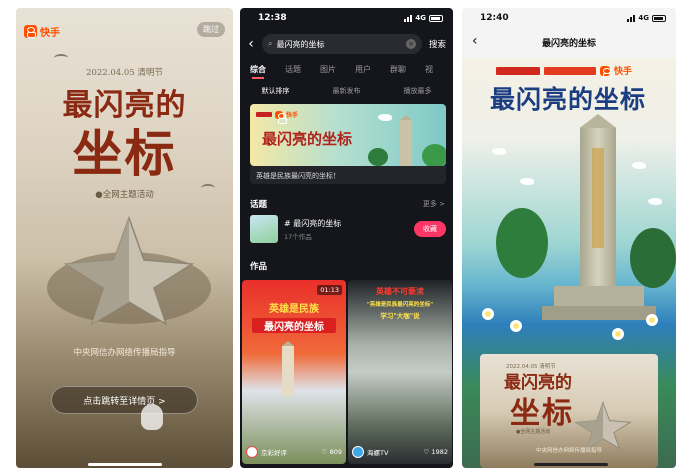 The image size is (678, 468). I want to click on status-time: 12:40, so click(494, 18).